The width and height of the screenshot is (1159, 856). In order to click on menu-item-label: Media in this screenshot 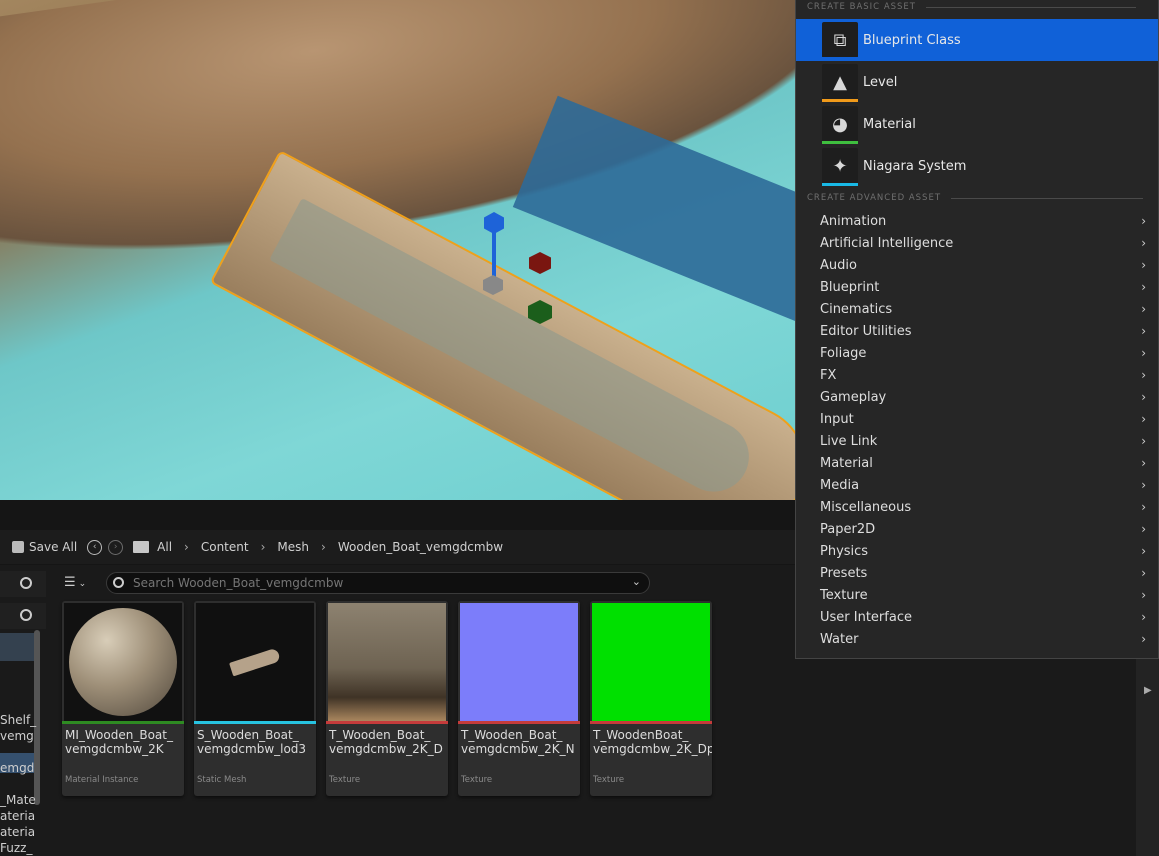, I will do `click(840, 485)`.